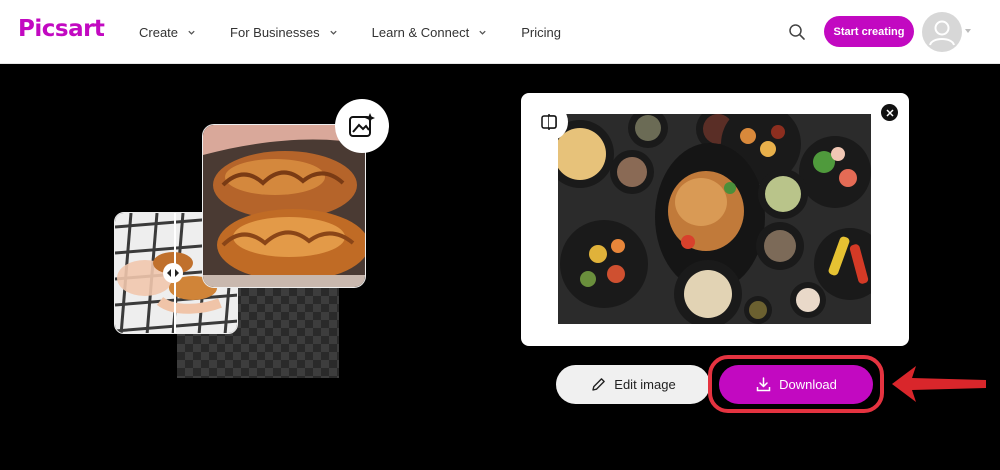  I want to click on result-food-image, so click(714, 219).